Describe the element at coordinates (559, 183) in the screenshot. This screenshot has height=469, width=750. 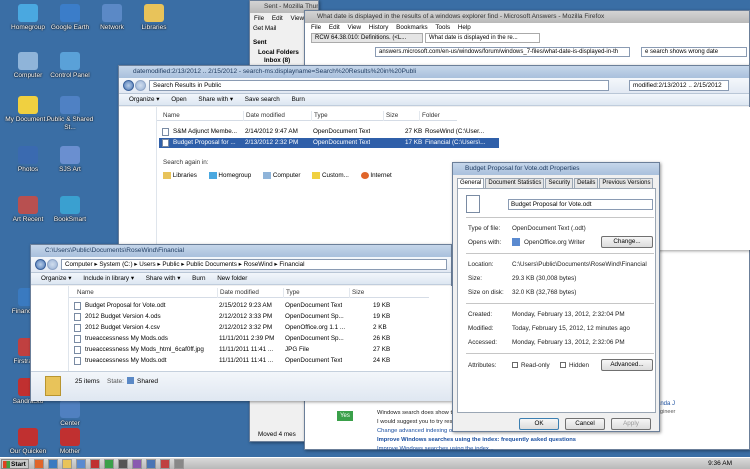
I see `tab-security: Security` at that location.